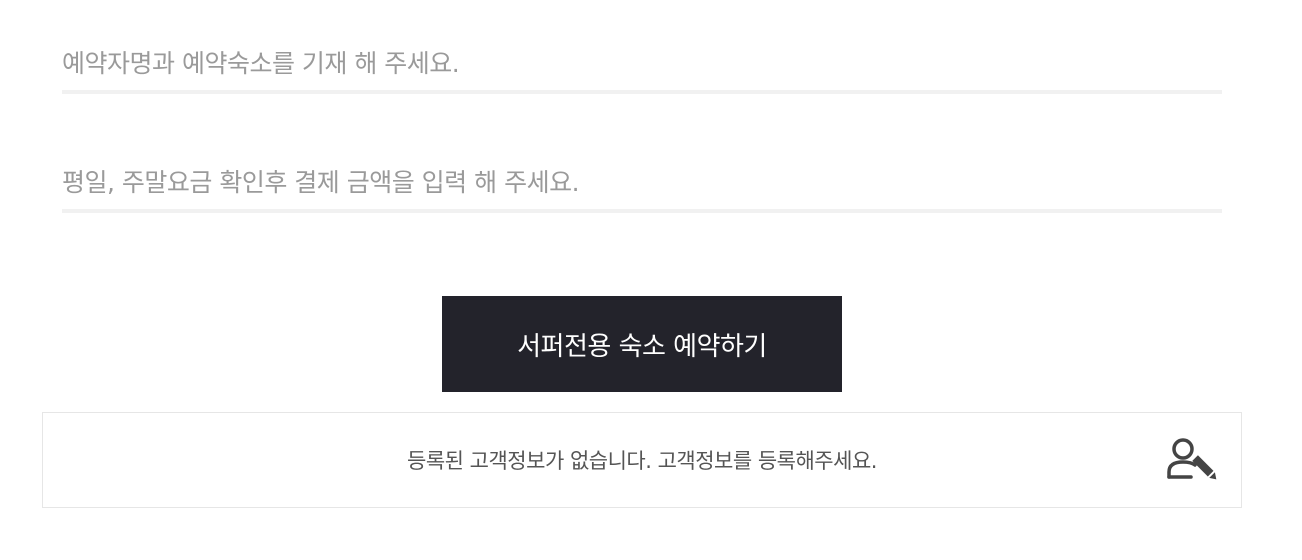 This screenshot has width=1302, height=560. I want to click on customer-info-message: 등록된 고객정보가 없습니다. 고객정보를 등록해주세요., so click(642, 461).